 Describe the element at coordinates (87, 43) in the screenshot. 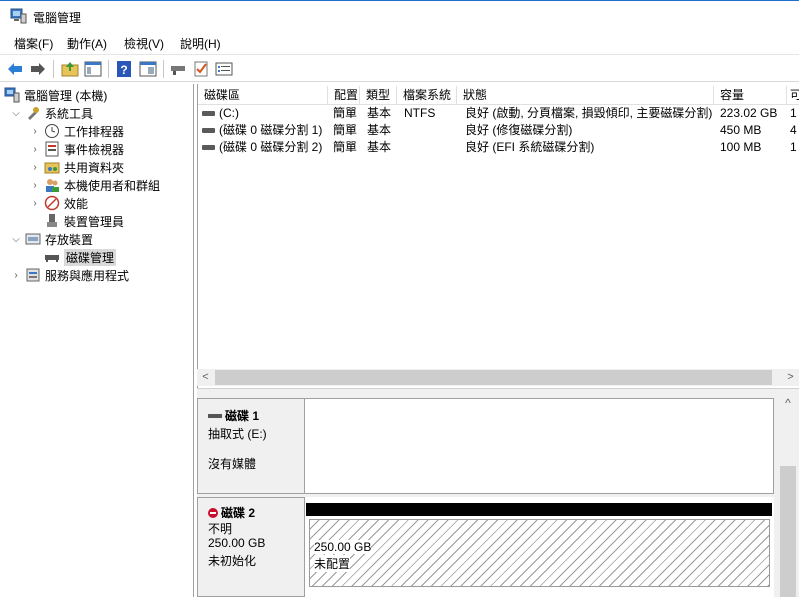

I see `menu-action: 動作(A)` at that location.